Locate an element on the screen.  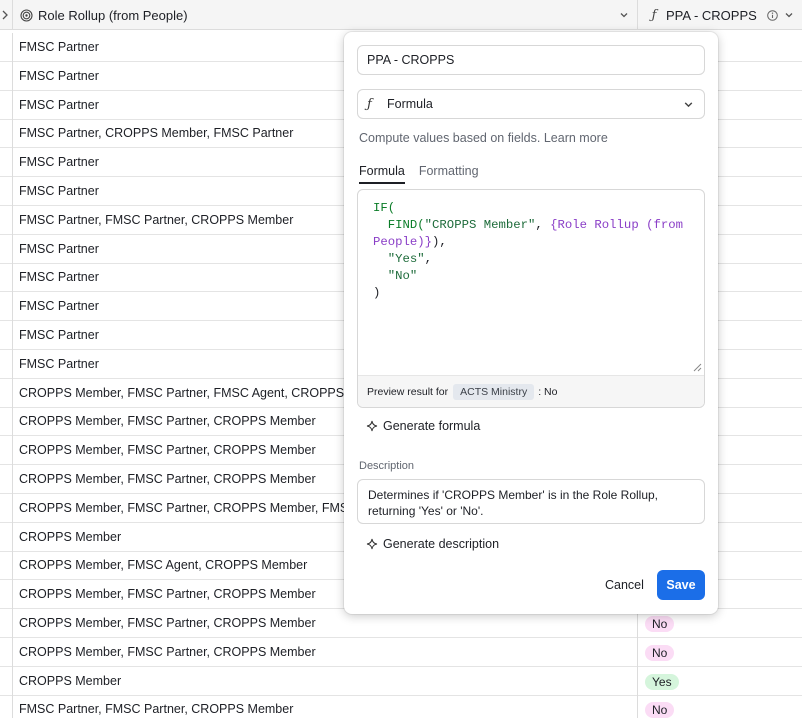
formula-token: {Role Rollup (from is located at coordinates (616, 225).